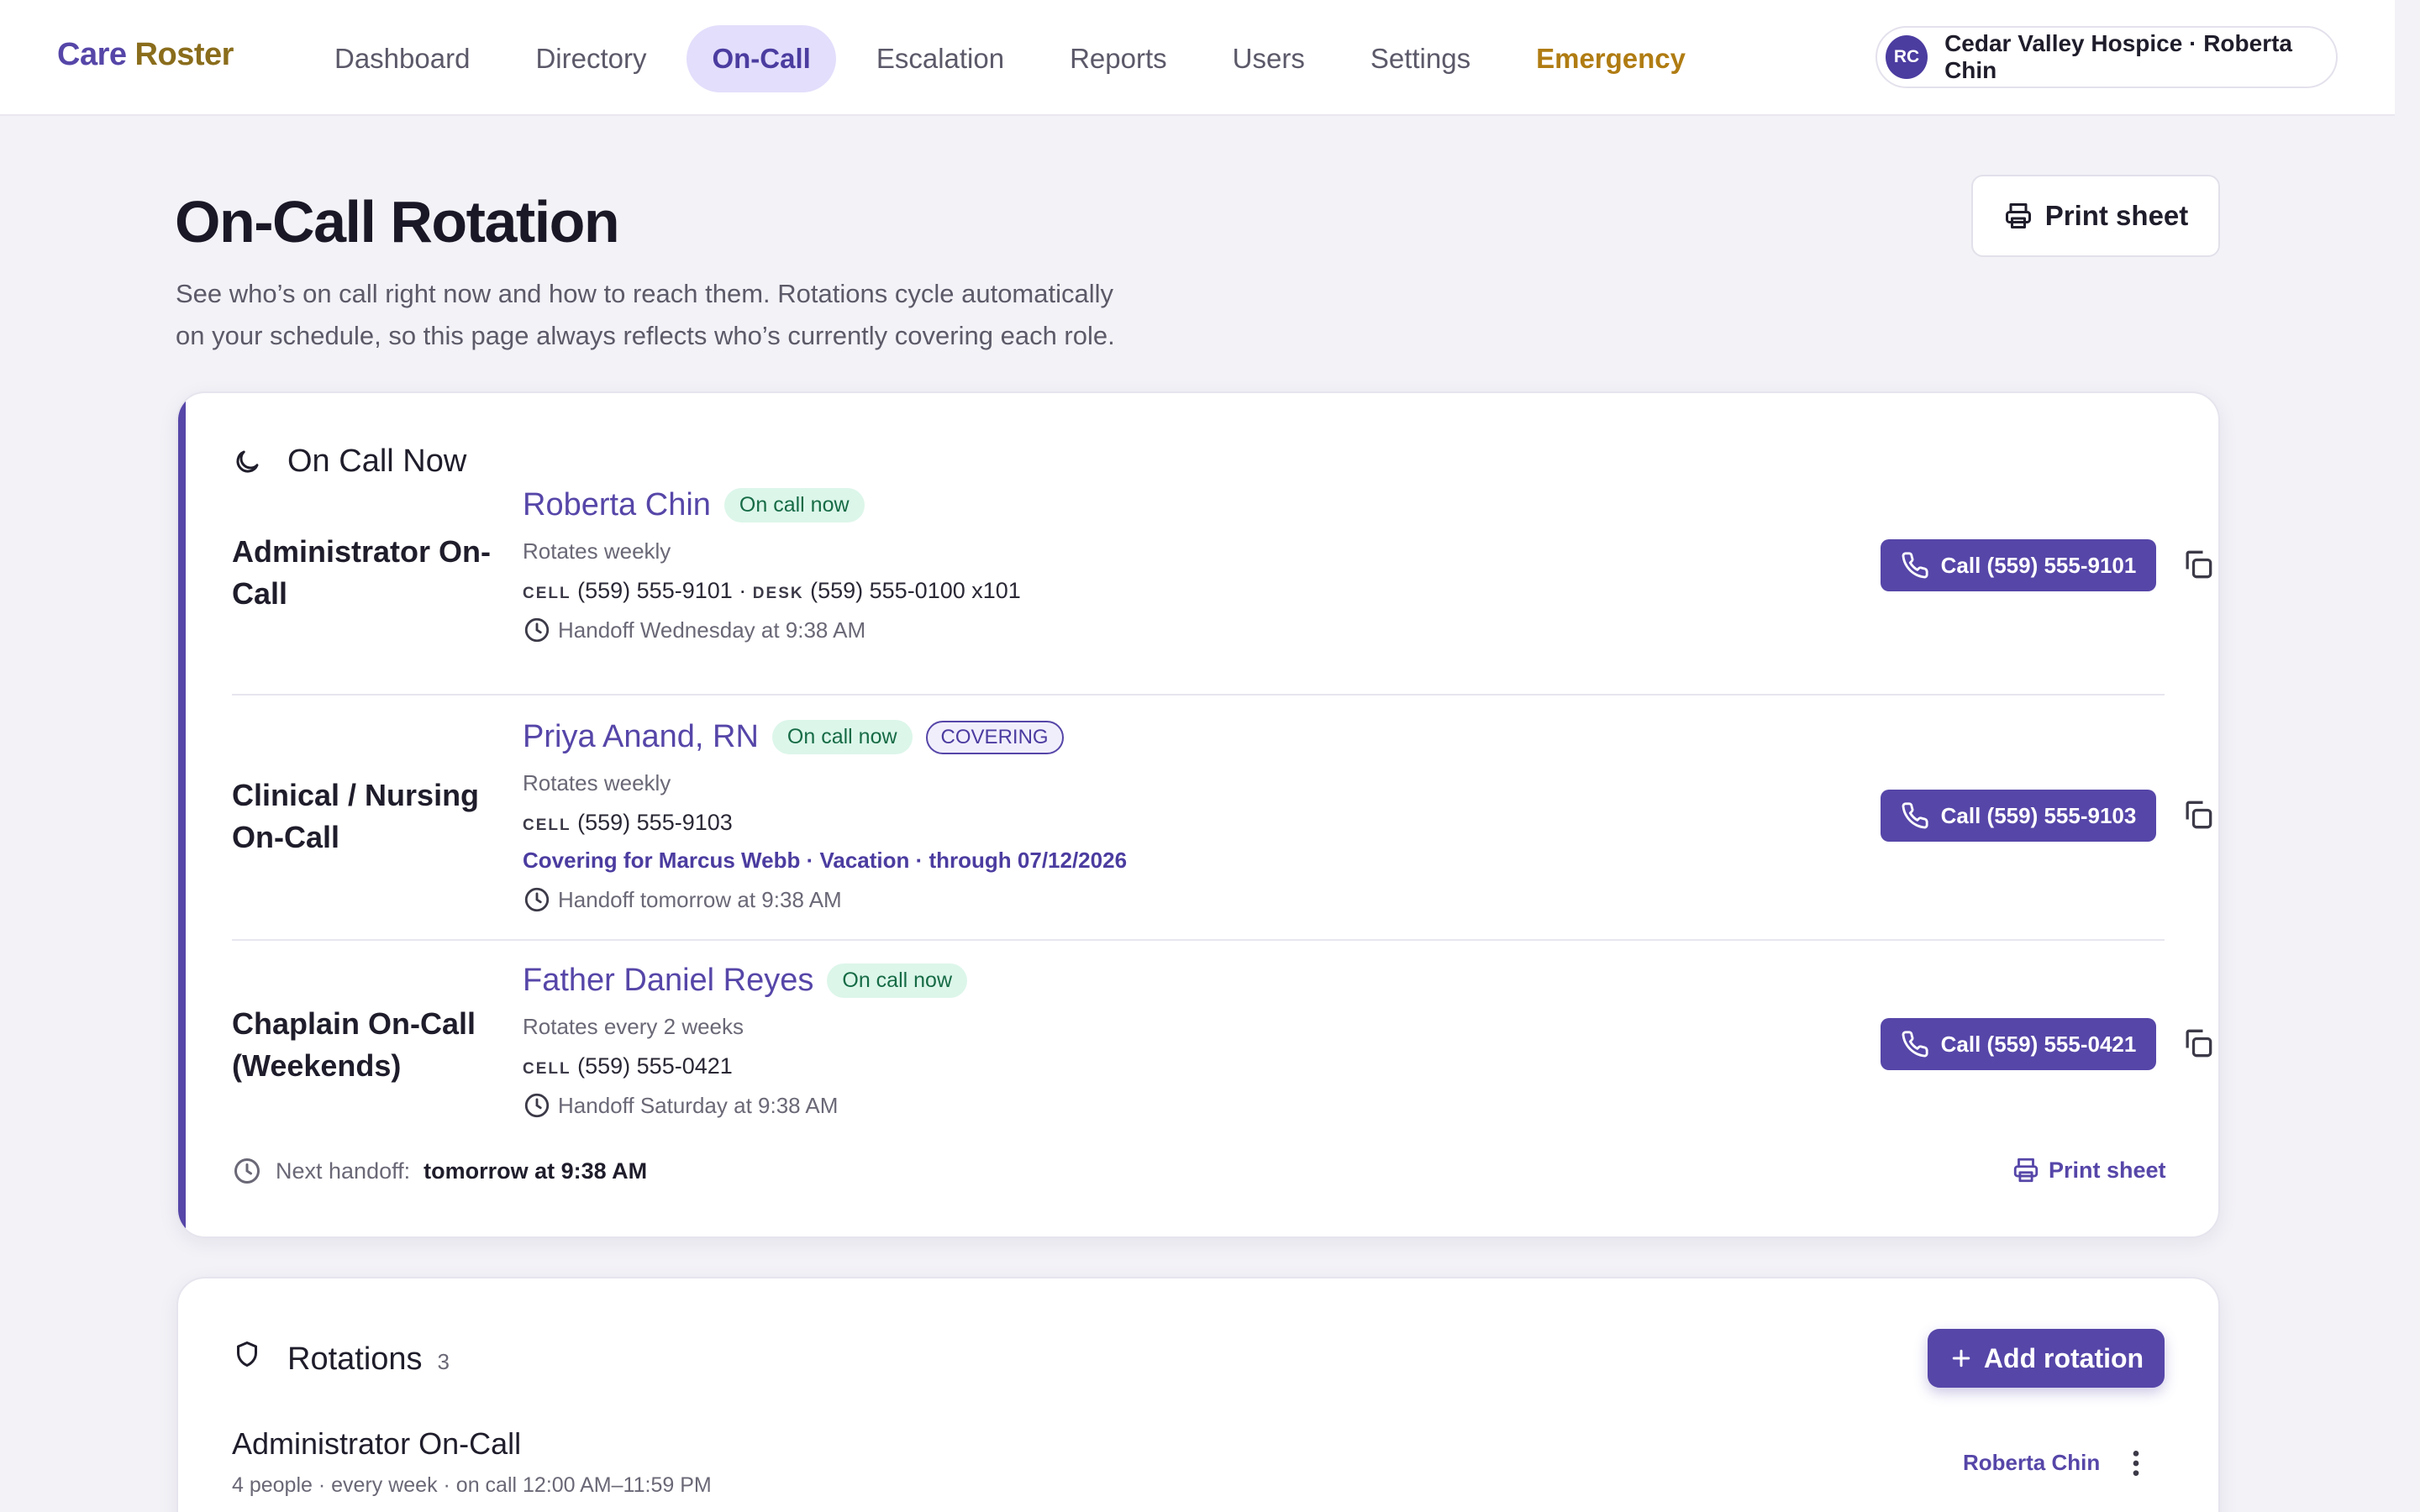 This screenshot has height=1512, width=2420. Describe the element at coordinates (1962, 1358) in the screenshot. I see `plus-icon` at that location.